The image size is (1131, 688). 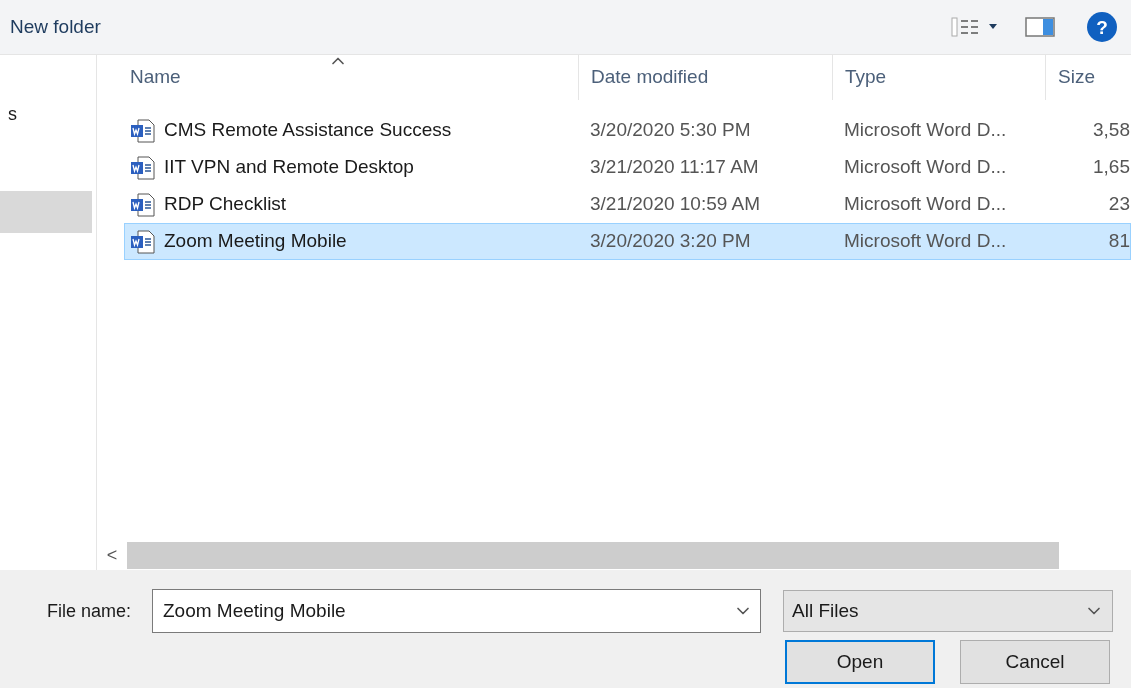 What do you see at coordinates (55, 27) in the screenshot?
I see `new-folder-button: New folder` at bounding box center [55, 27].